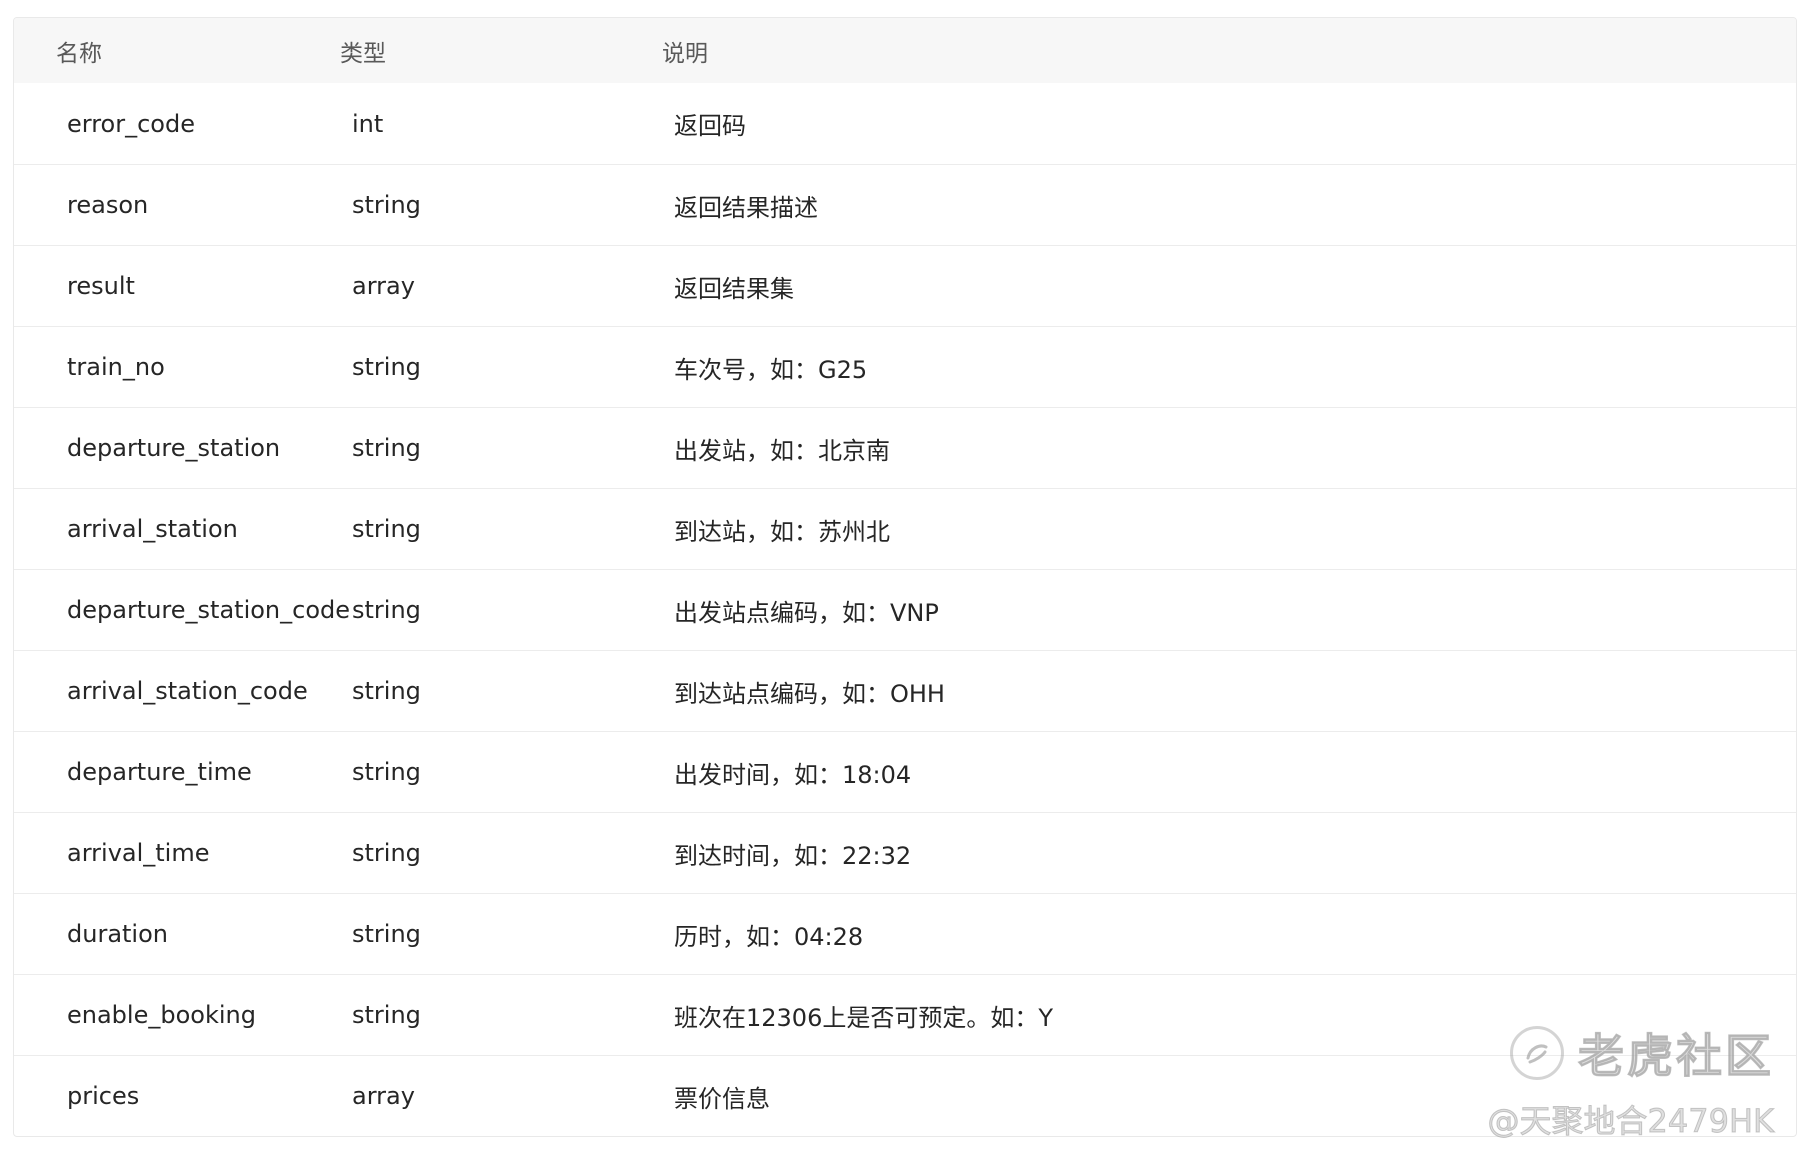 This screenshot has height=1170, width=1804. I want to click on header-name: 名称, so click(79, 53).